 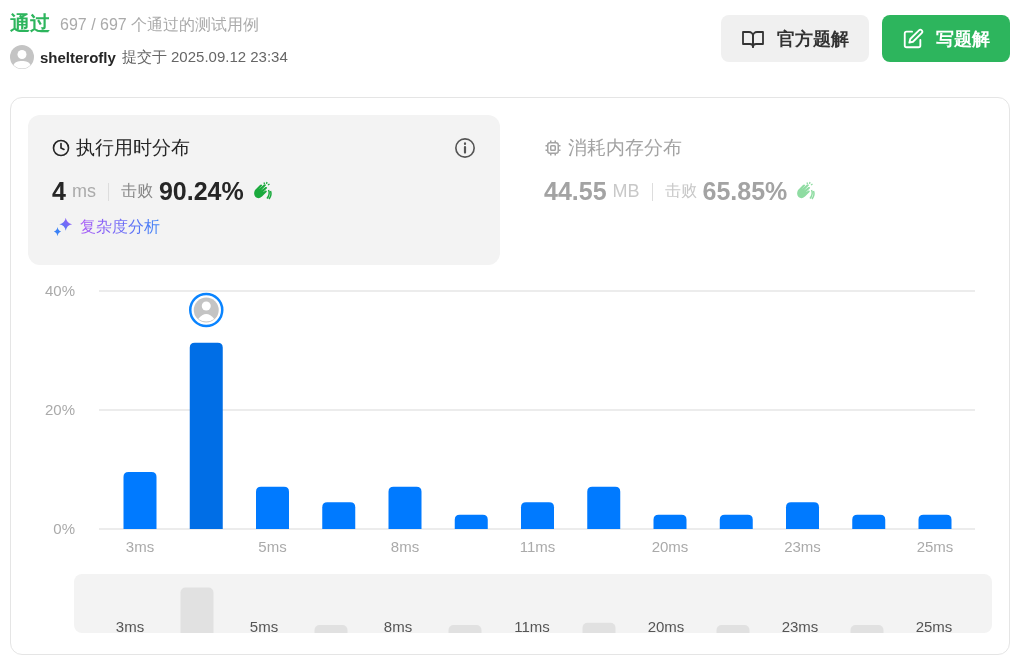 What do you see at coordinates (22, 57) in the screenshot?
I see `avatar-icon` at bounding box center [22, 57].